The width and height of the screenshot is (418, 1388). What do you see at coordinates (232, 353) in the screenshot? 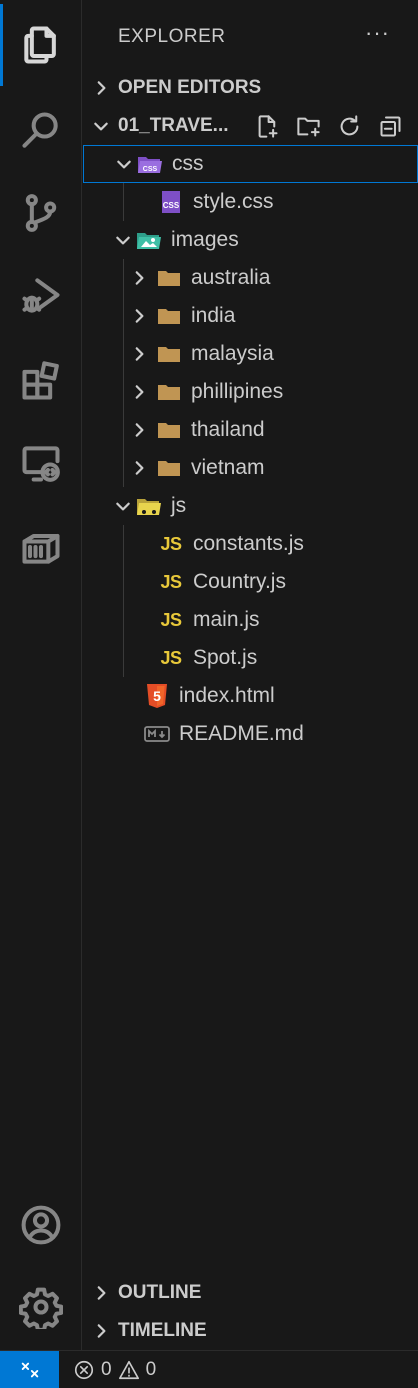
I see `tree-item-label: malaysia` at bounding box center [232, 353].